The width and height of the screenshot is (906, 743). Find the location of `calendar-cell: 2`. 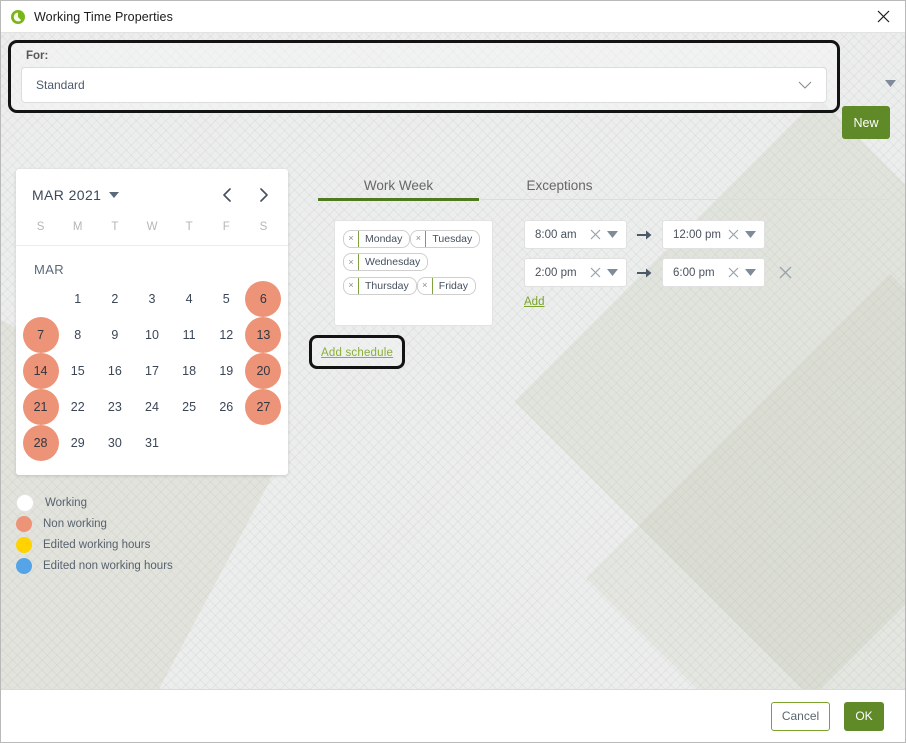

calendar-cell: 2 is located at coordinates (114, 299).